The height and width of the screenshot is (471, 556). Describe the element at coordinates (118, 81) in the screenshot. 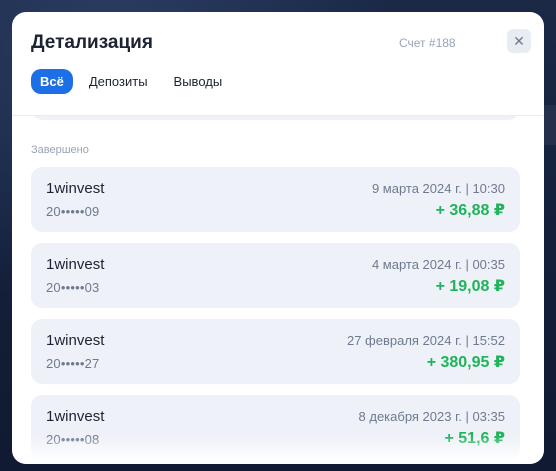

I see `tab-deposits: Депозиты` at that location.